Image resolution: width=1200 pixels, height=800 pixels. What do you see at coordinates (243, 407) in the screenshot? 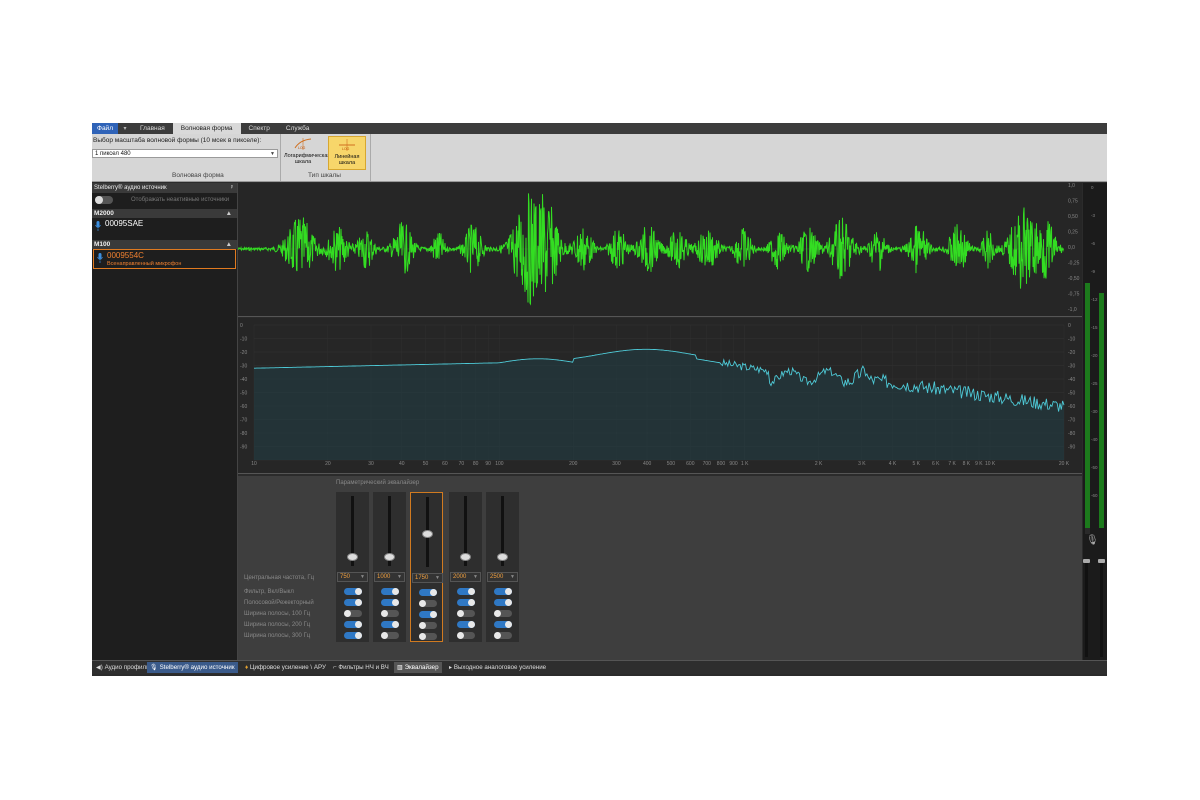
I see `spectrum-y-label: -60` at bounding box center [243, 407].